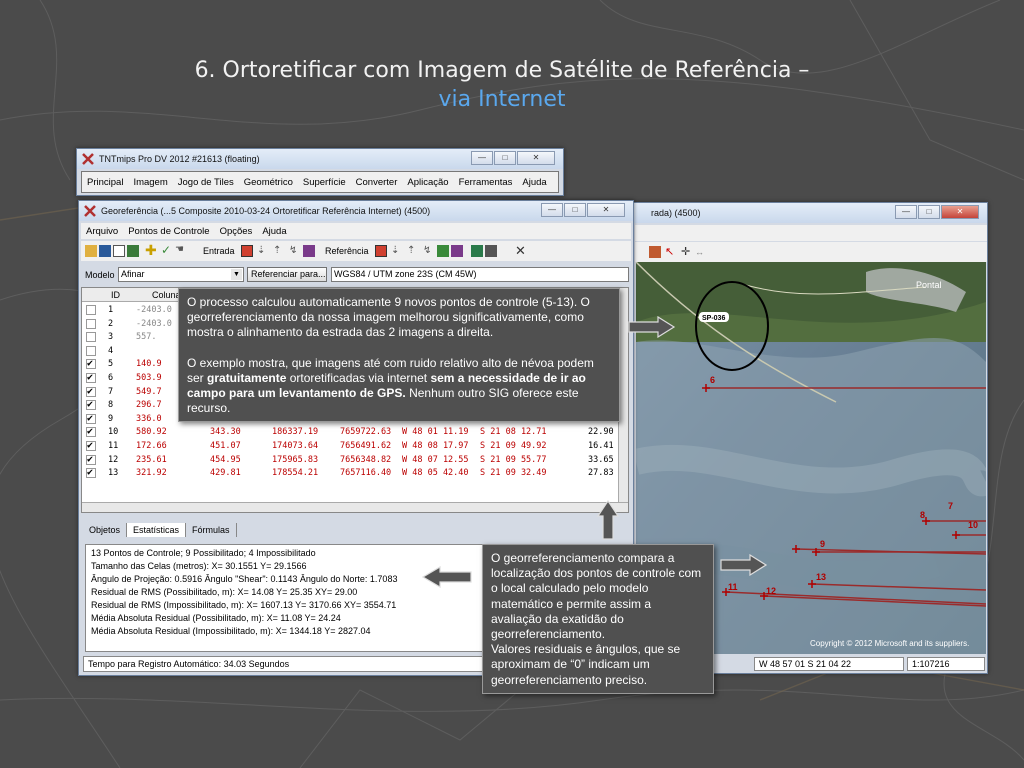  What do you see at coordinates (295, 446) in the screenshot?
I see `row-cell: 174073.64` at bounding box center [295, 446].